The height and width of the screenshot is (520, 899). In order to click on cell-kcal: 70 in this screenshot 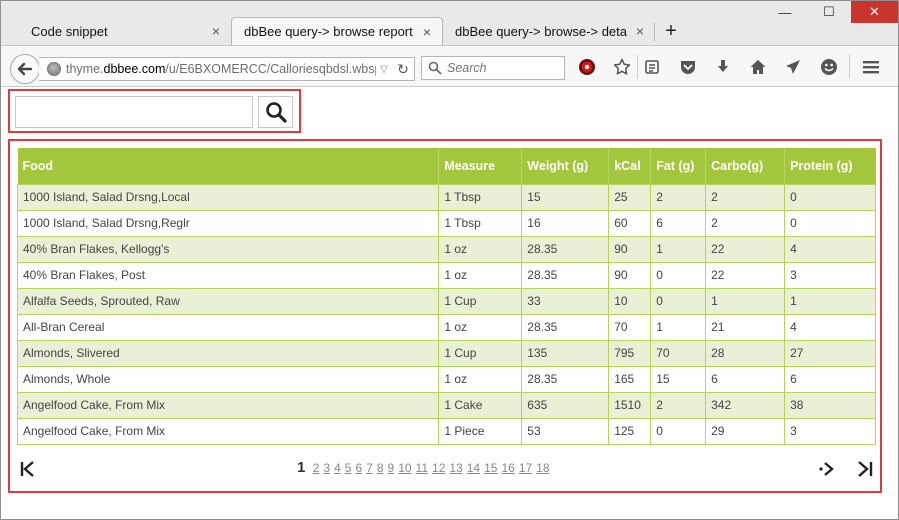, I will do `click(630, 327)`.